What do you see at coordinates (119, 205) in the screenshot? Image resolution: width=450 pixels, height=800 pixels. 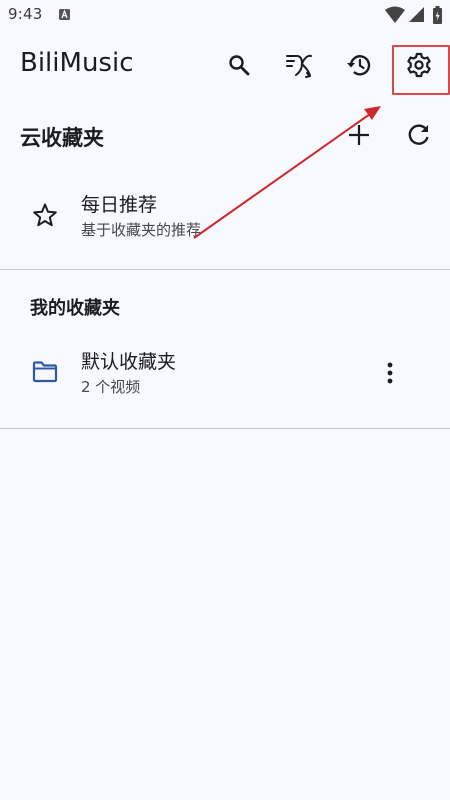 I see `list-item-title: 每日推荐` at bounding box center [119, 205].